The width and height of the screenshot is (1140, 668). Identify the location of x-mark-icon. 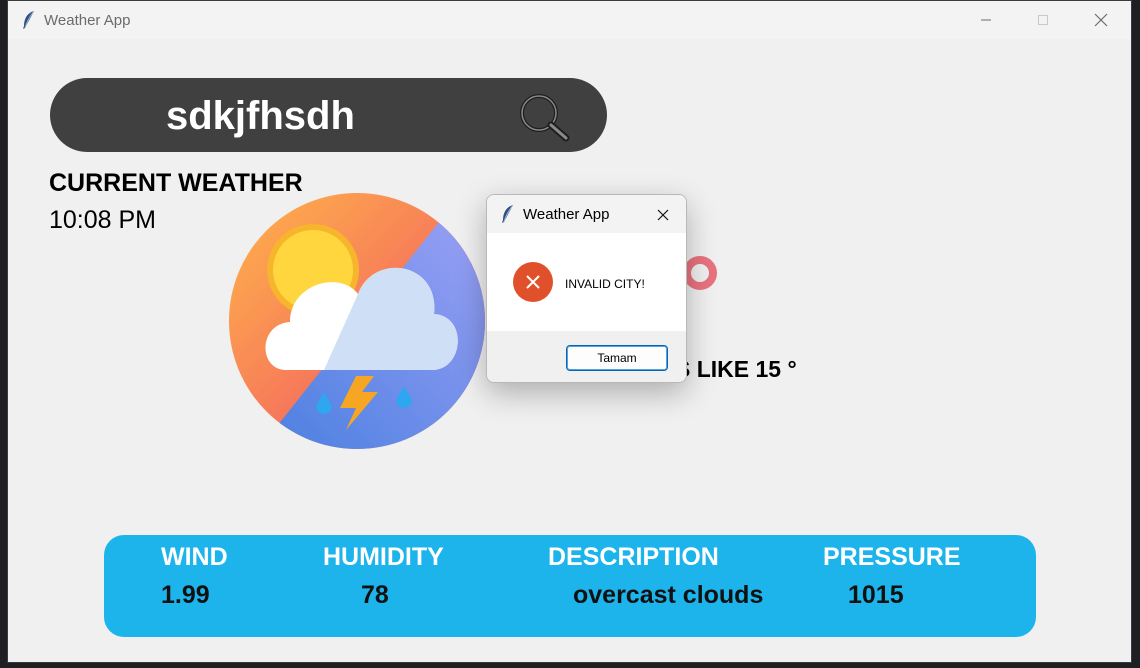
(533, 282).